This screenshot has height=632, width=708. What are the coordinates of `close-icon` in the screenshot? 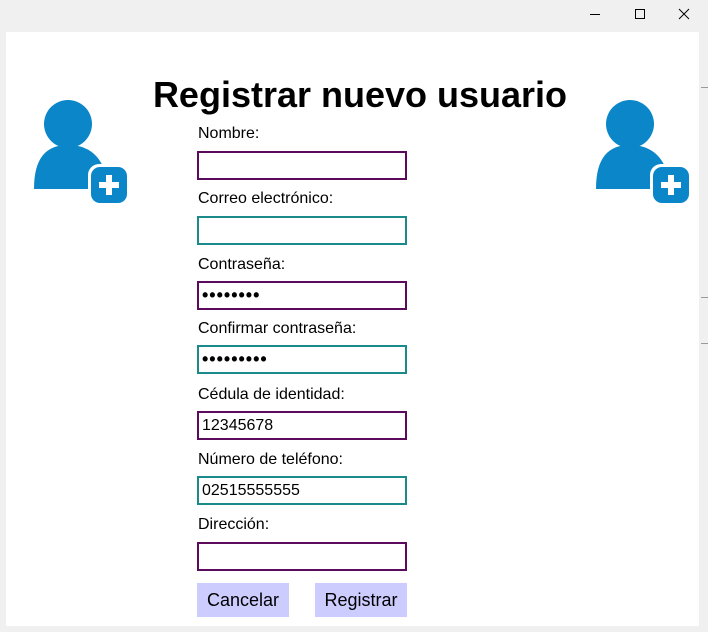 It's located at (684, 14).